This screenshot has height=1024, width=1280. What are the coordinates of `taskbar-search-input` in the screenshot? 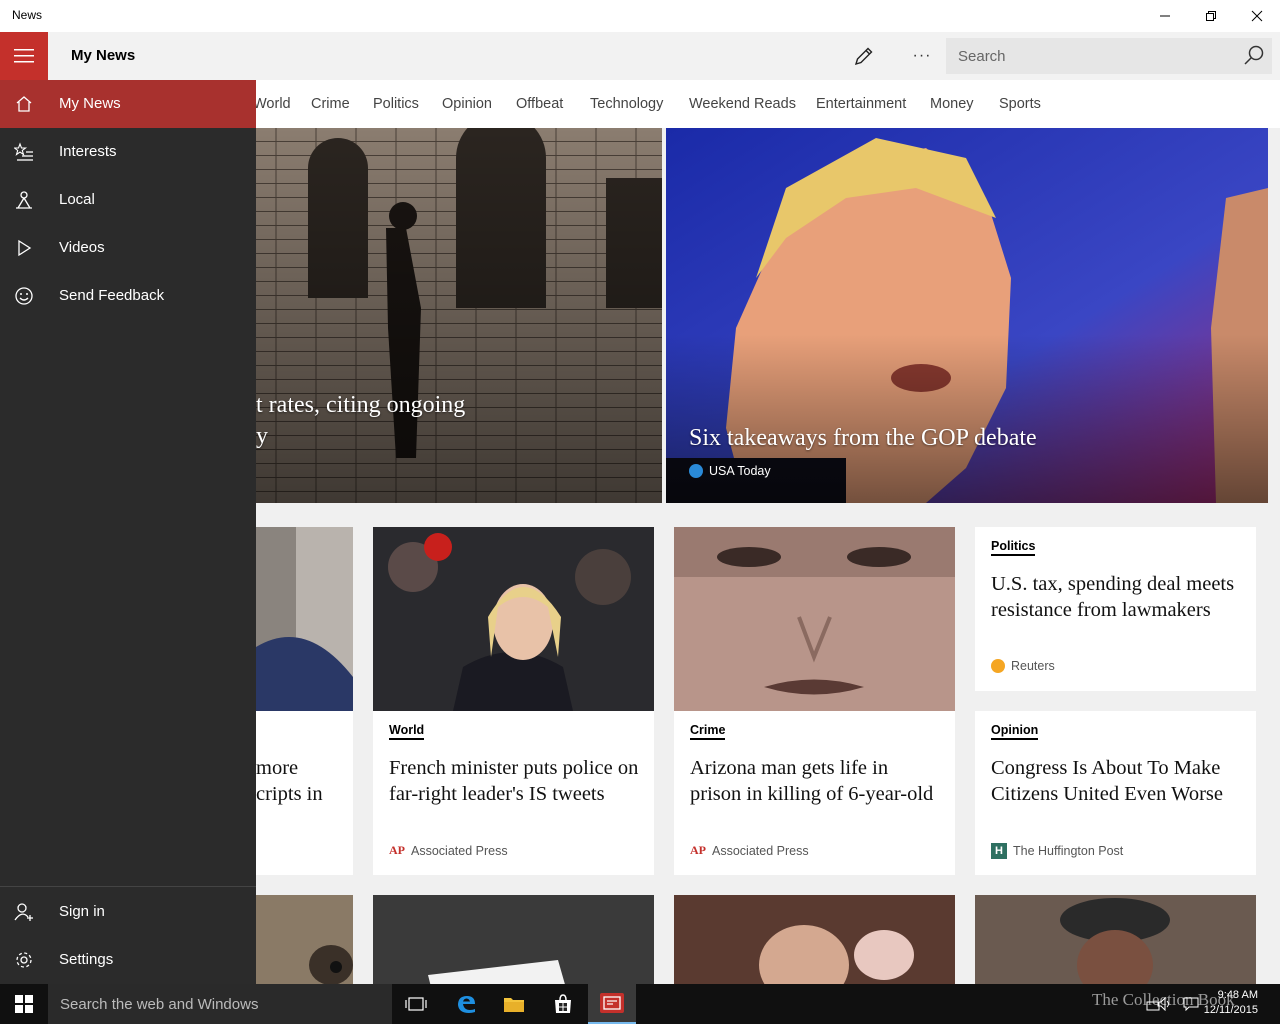 It's located at (220, 1004).